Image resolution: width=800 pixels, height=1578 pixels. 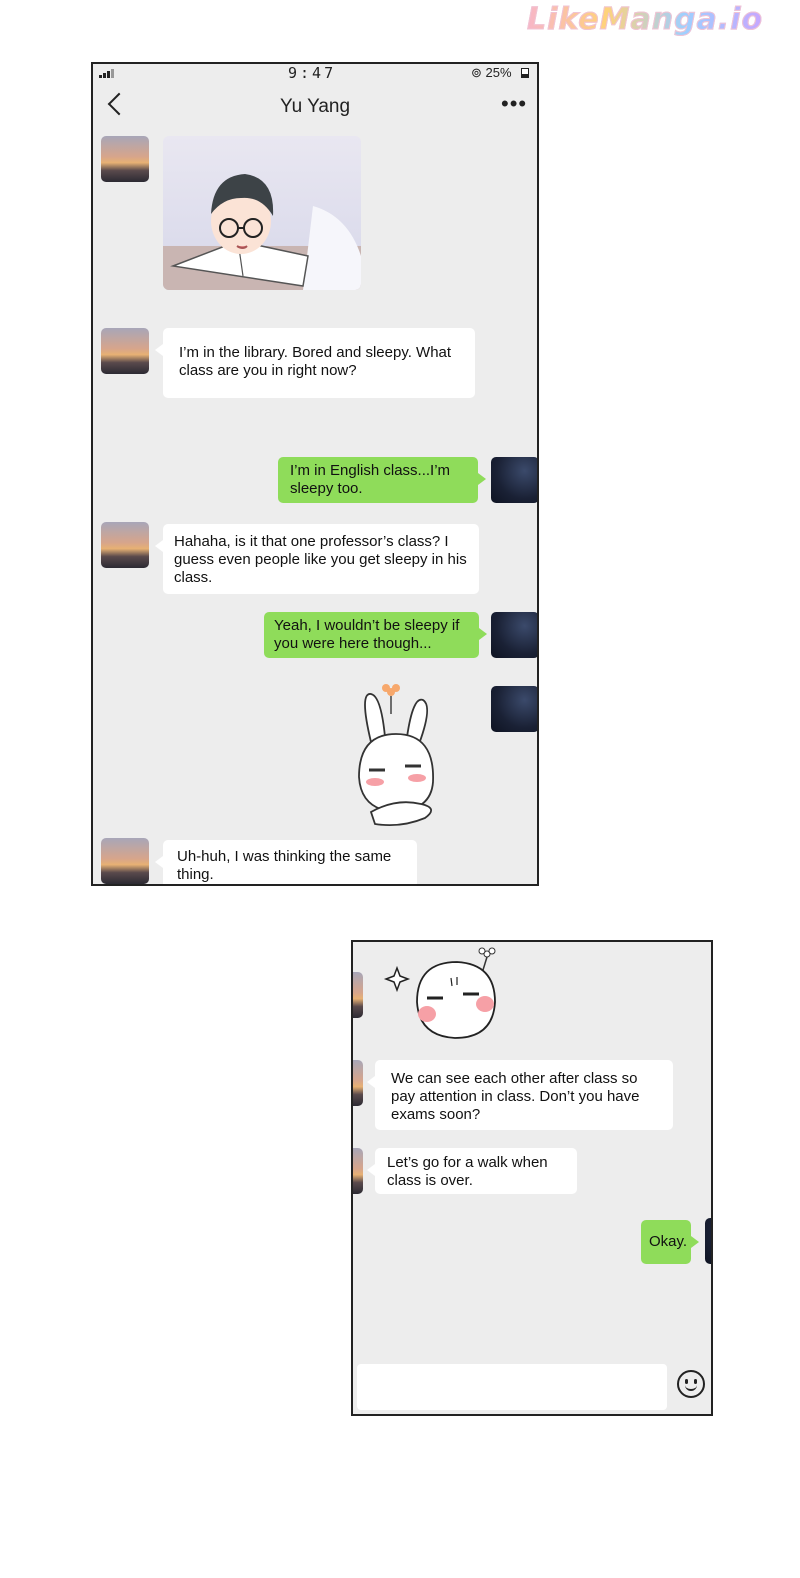 I want to click on status-bar: 9:47 ⊚ 25%, so click(x=315, y=73).